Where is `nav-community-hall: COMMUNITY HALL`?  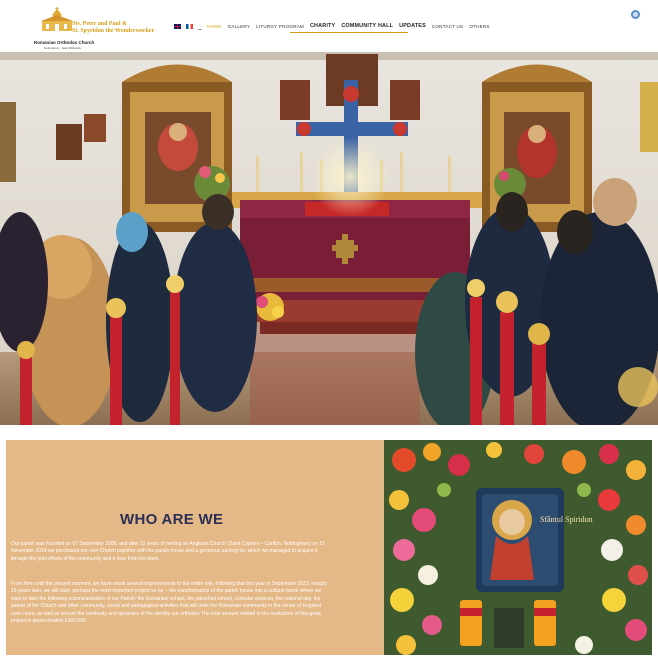
nav-community-hall: COMMUNITY HALL is located at coordinates (367, 26).